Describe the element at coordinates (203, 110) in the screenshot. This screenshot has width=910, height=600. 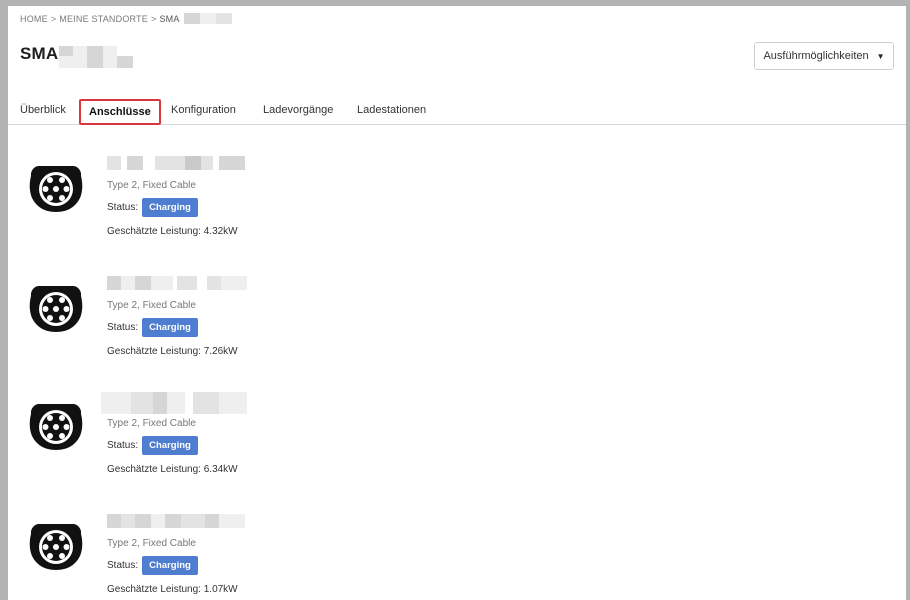
I see `tab-konfiguration: Konfiguration` at that location.